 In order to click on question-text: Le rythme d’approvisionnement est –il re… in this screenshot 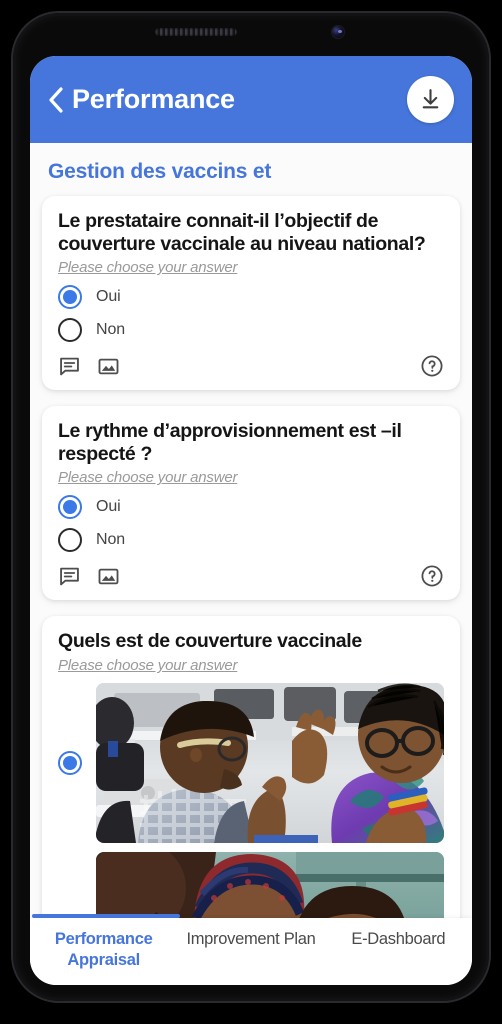, I will do `click(230, 442)`.